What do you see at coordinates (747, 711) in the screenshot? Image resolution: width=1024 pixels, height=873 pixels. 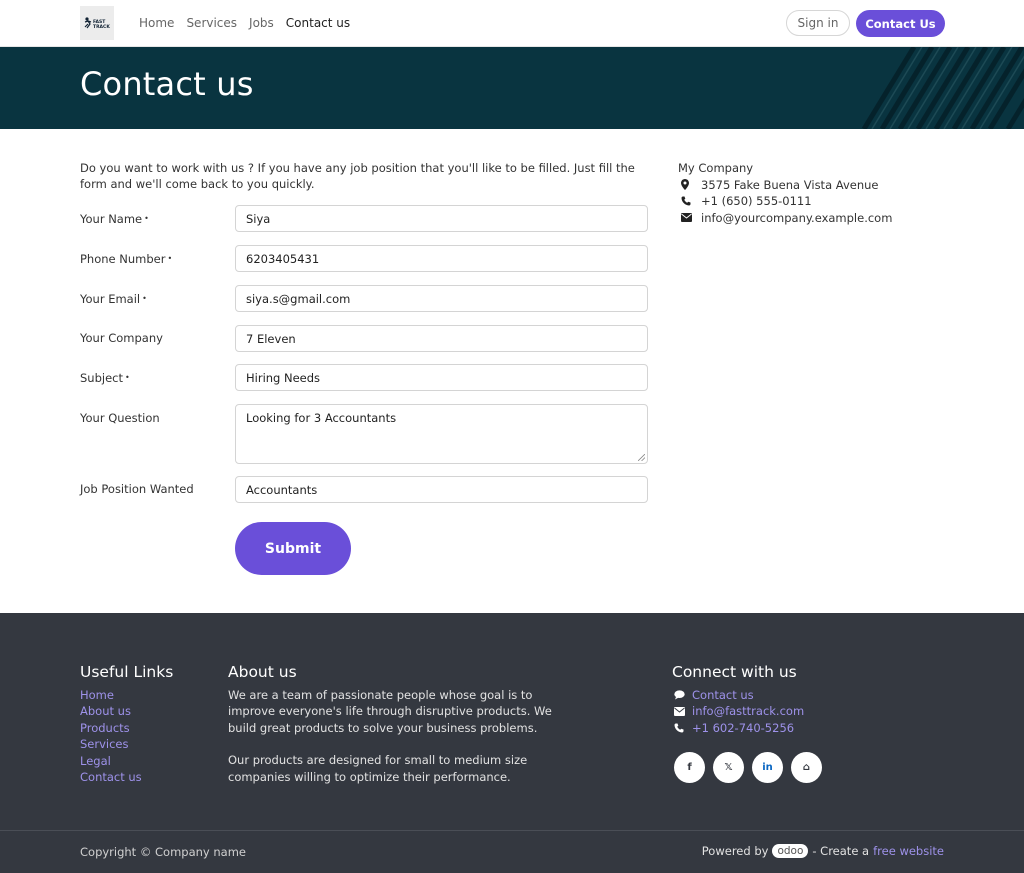 I see `footer-email-link: info@fasttrack.com` at bounding box center [747, 711].